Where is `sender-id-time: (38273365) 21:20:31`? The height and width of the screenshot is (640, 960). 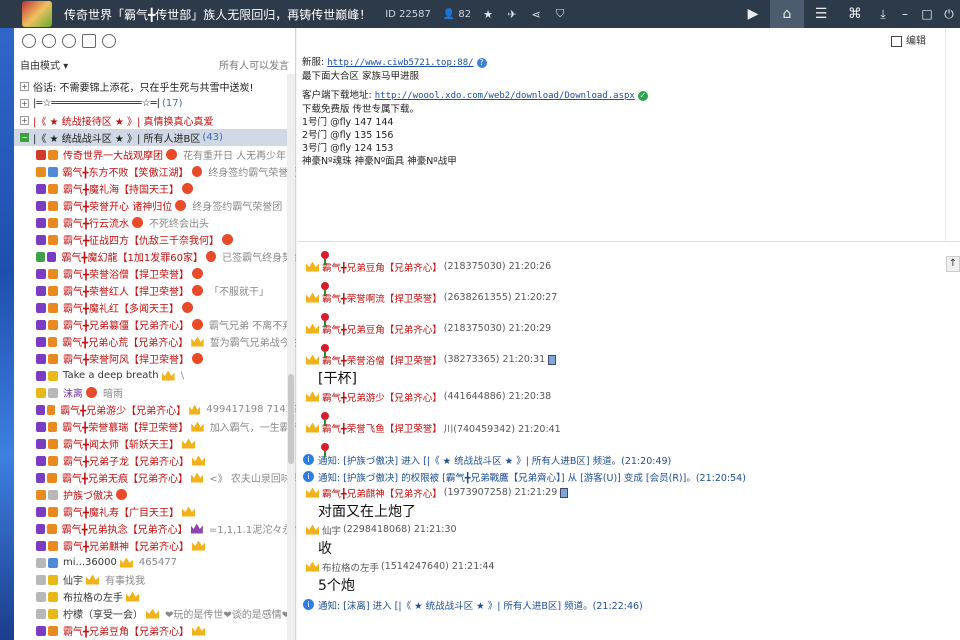
sender-id-time: (38273365) 21:20:31 is located at coordinates (494, 359).